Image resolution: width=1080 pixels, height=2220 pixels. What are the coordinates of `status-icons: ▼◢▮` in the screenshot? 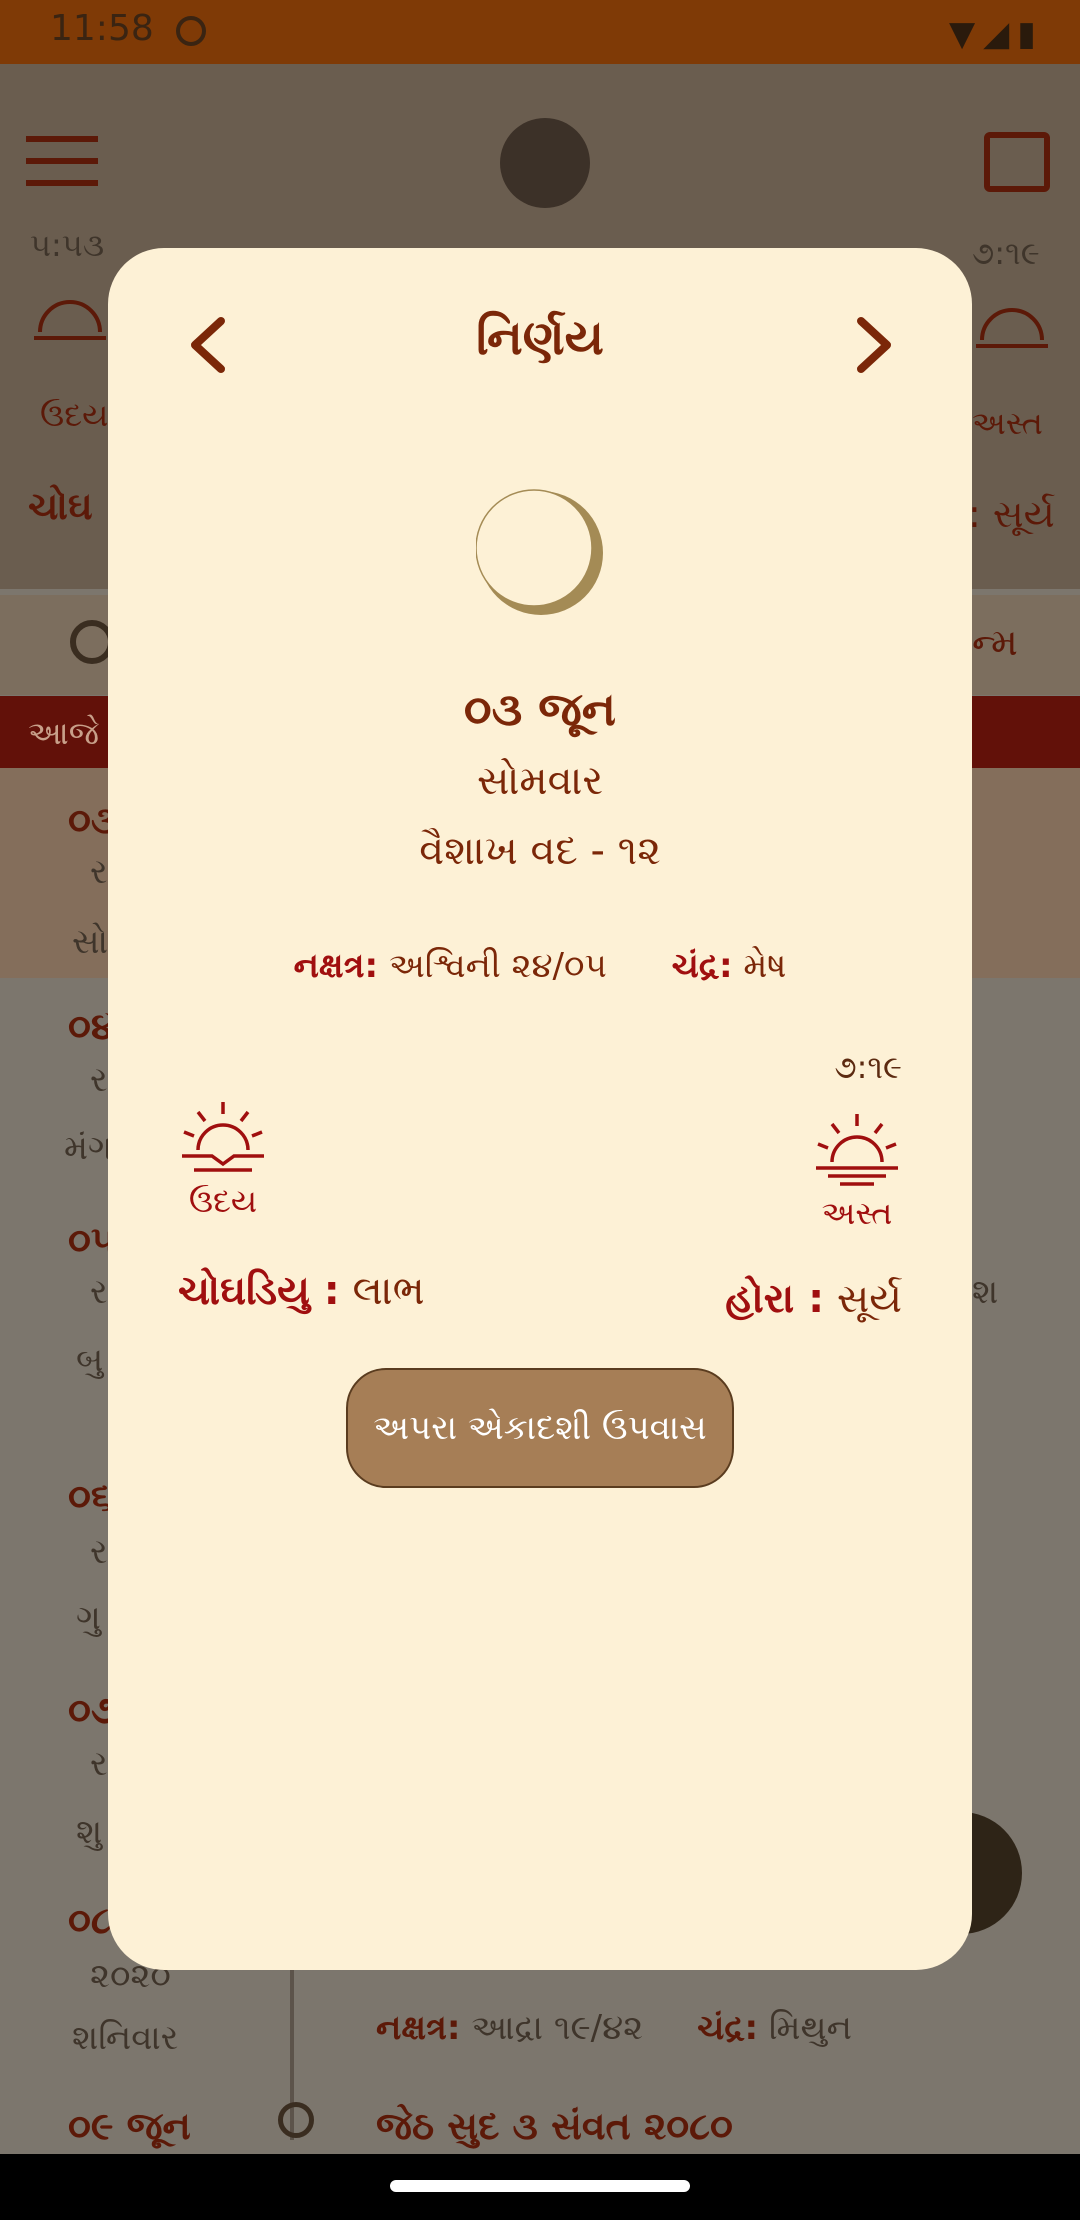 It's located at (996, 34).